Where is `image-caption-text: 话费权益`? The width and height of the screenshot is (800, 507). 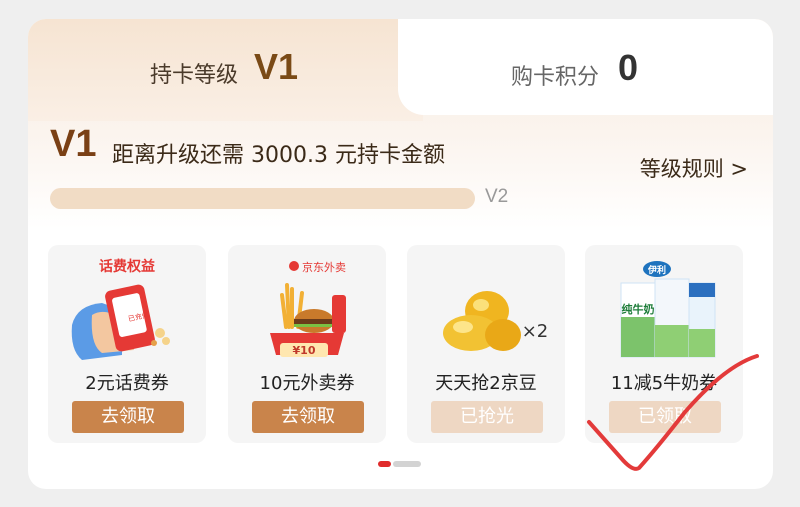
image-caption-text: 话费权益 is located at coordinates (127, 266).